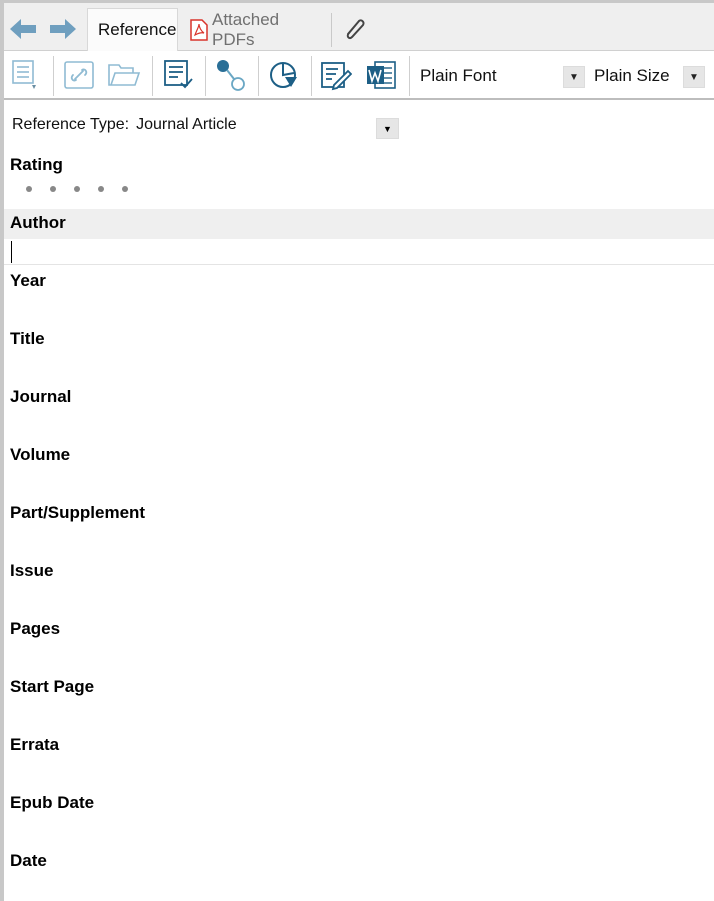 The width and height of the screenshot is (714, 901). What do you see at coordinates (359, 367) in the screenshot?
I see `title-input` at bounding box center [359, 367].